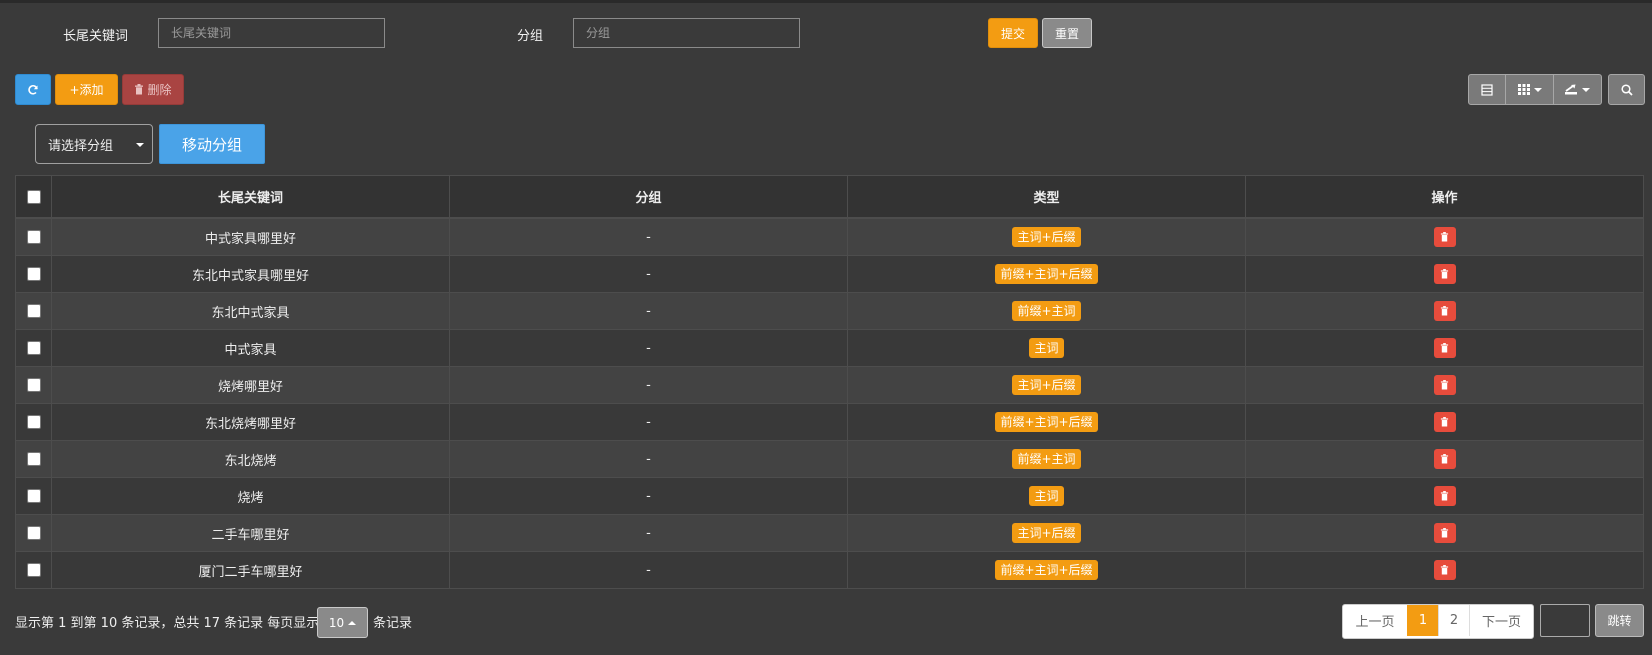 The width and height of the screenshot is (1652, 655). What do you see at coordinates (1619, 620) in the screenshot?
I see `jump-button: 跳转` at bounding box center [1619, 620].